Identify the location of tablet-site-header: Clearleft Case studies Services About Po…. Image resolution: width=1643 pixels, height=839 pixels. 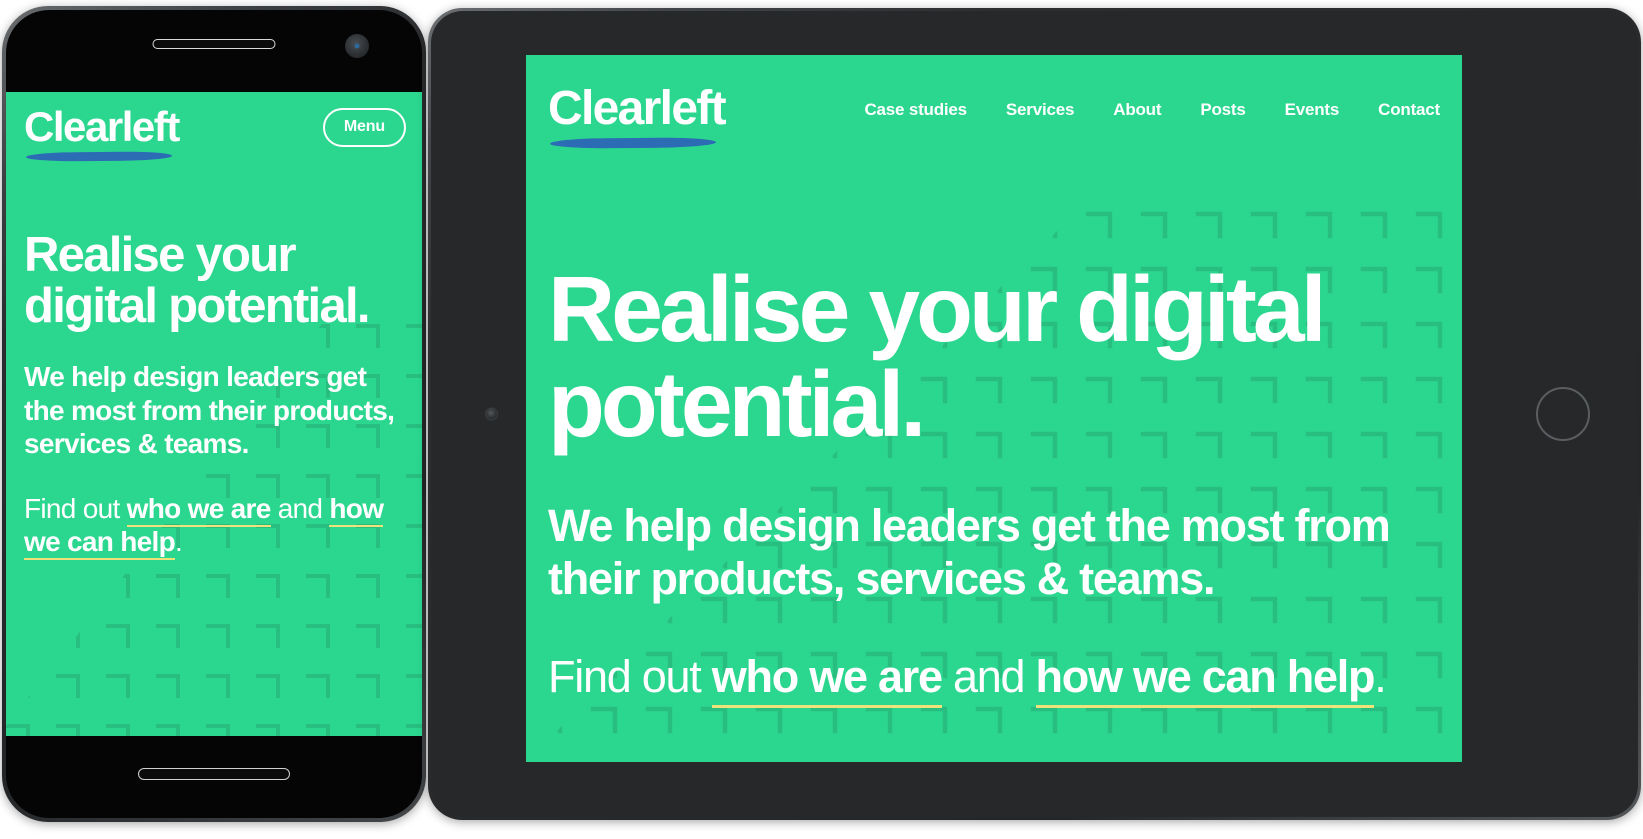
(996, 115).